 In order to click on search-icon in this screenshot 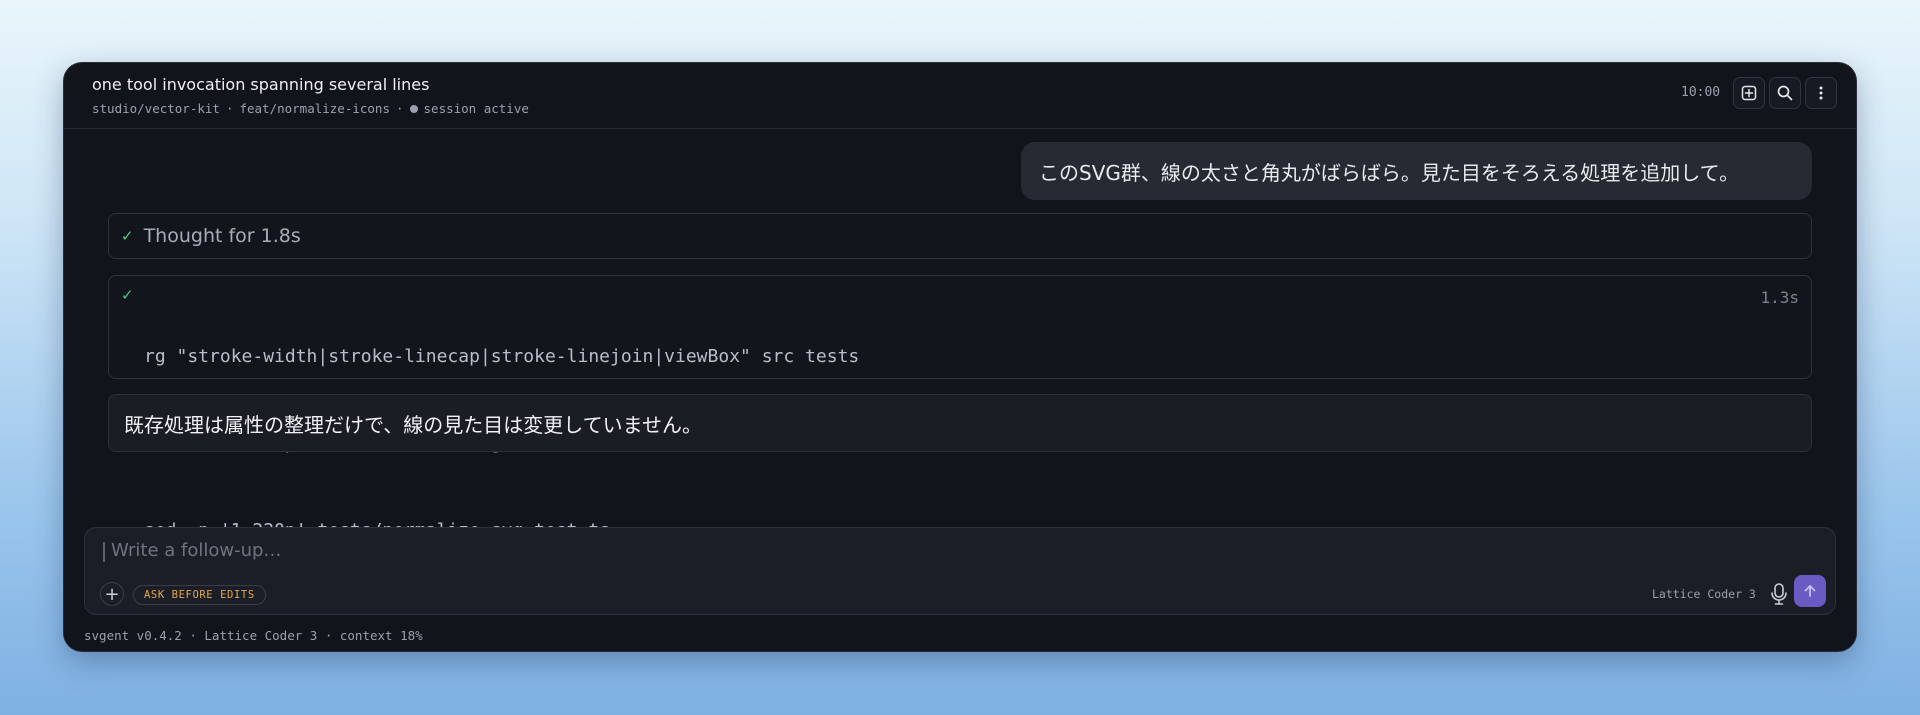, I will do `click(1785, 93)`.